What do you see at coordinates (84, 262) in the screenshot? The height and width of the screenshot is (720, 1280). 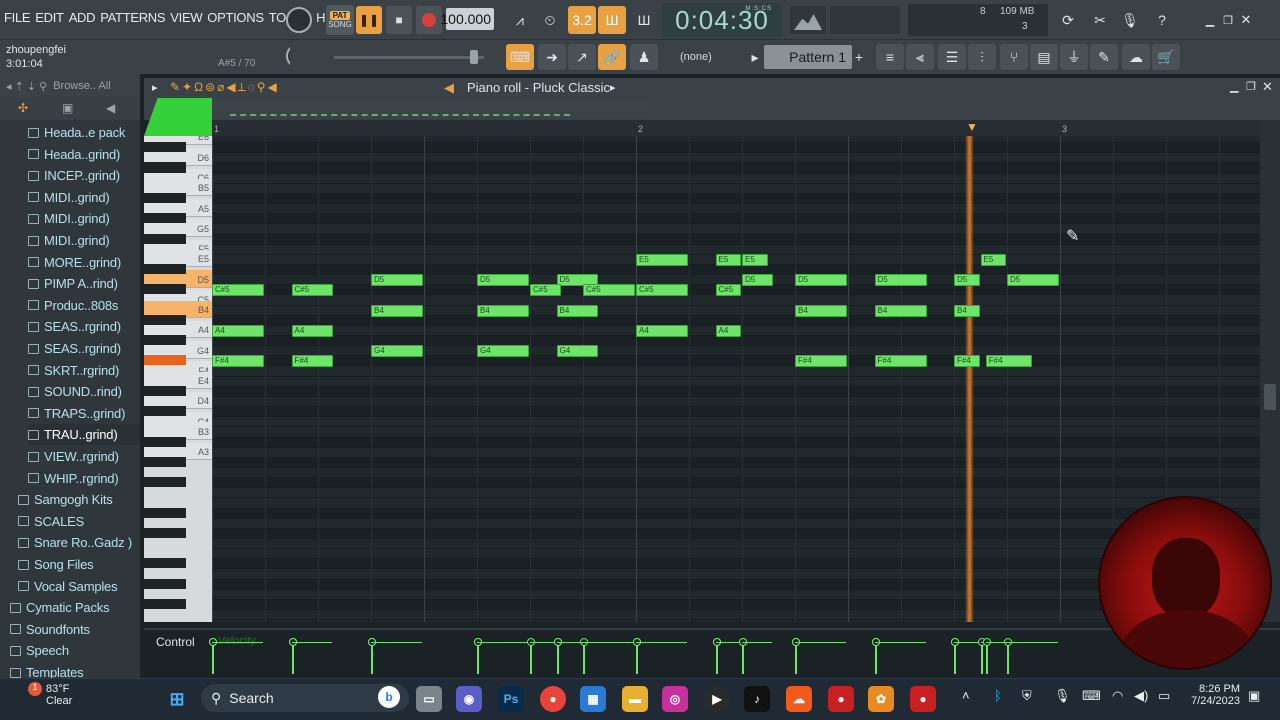 I see `browser-item: MORE..grind)` at bounding box center [84, 262].